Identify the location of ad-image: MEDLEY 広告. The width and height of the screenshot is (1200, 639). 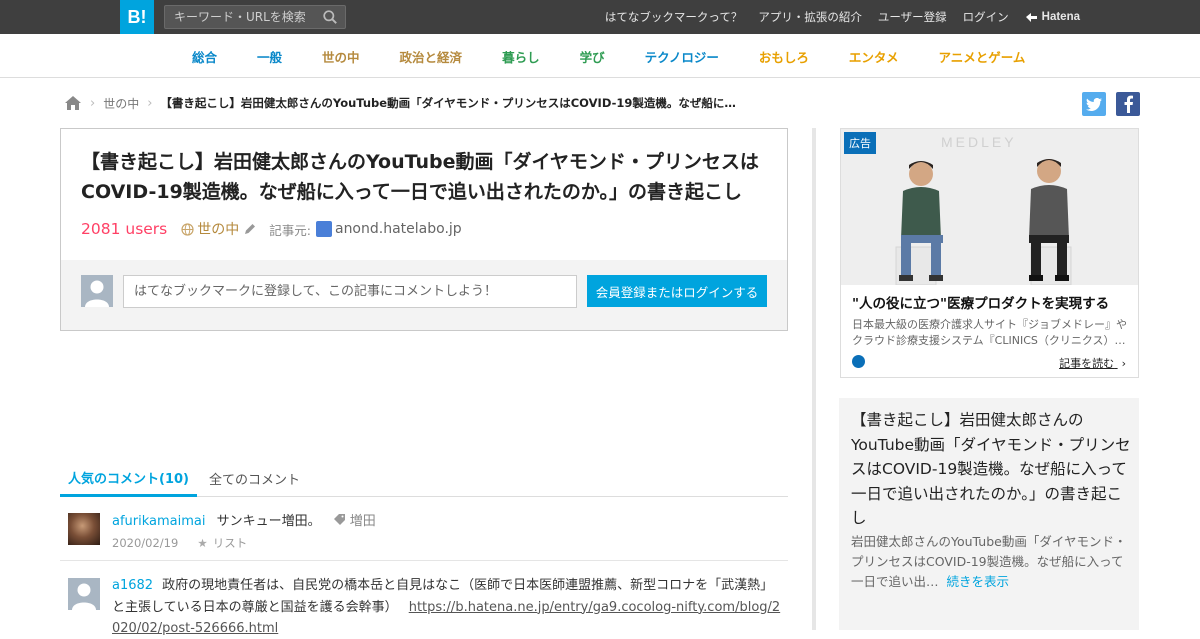
(989, 207).